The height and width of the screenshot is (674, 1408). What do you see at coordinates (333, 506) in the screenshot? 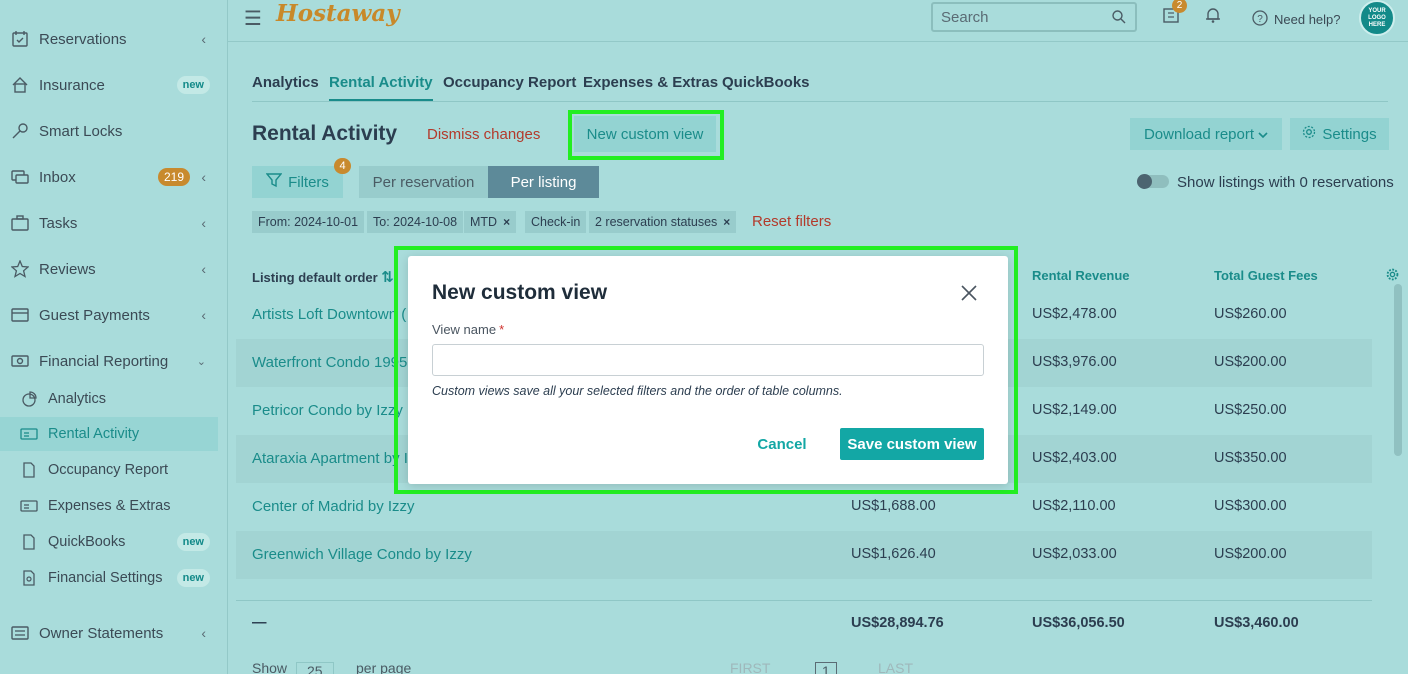
I see `listing-link: Center of Madrid by Izzy` at bounding box center [333, 506].